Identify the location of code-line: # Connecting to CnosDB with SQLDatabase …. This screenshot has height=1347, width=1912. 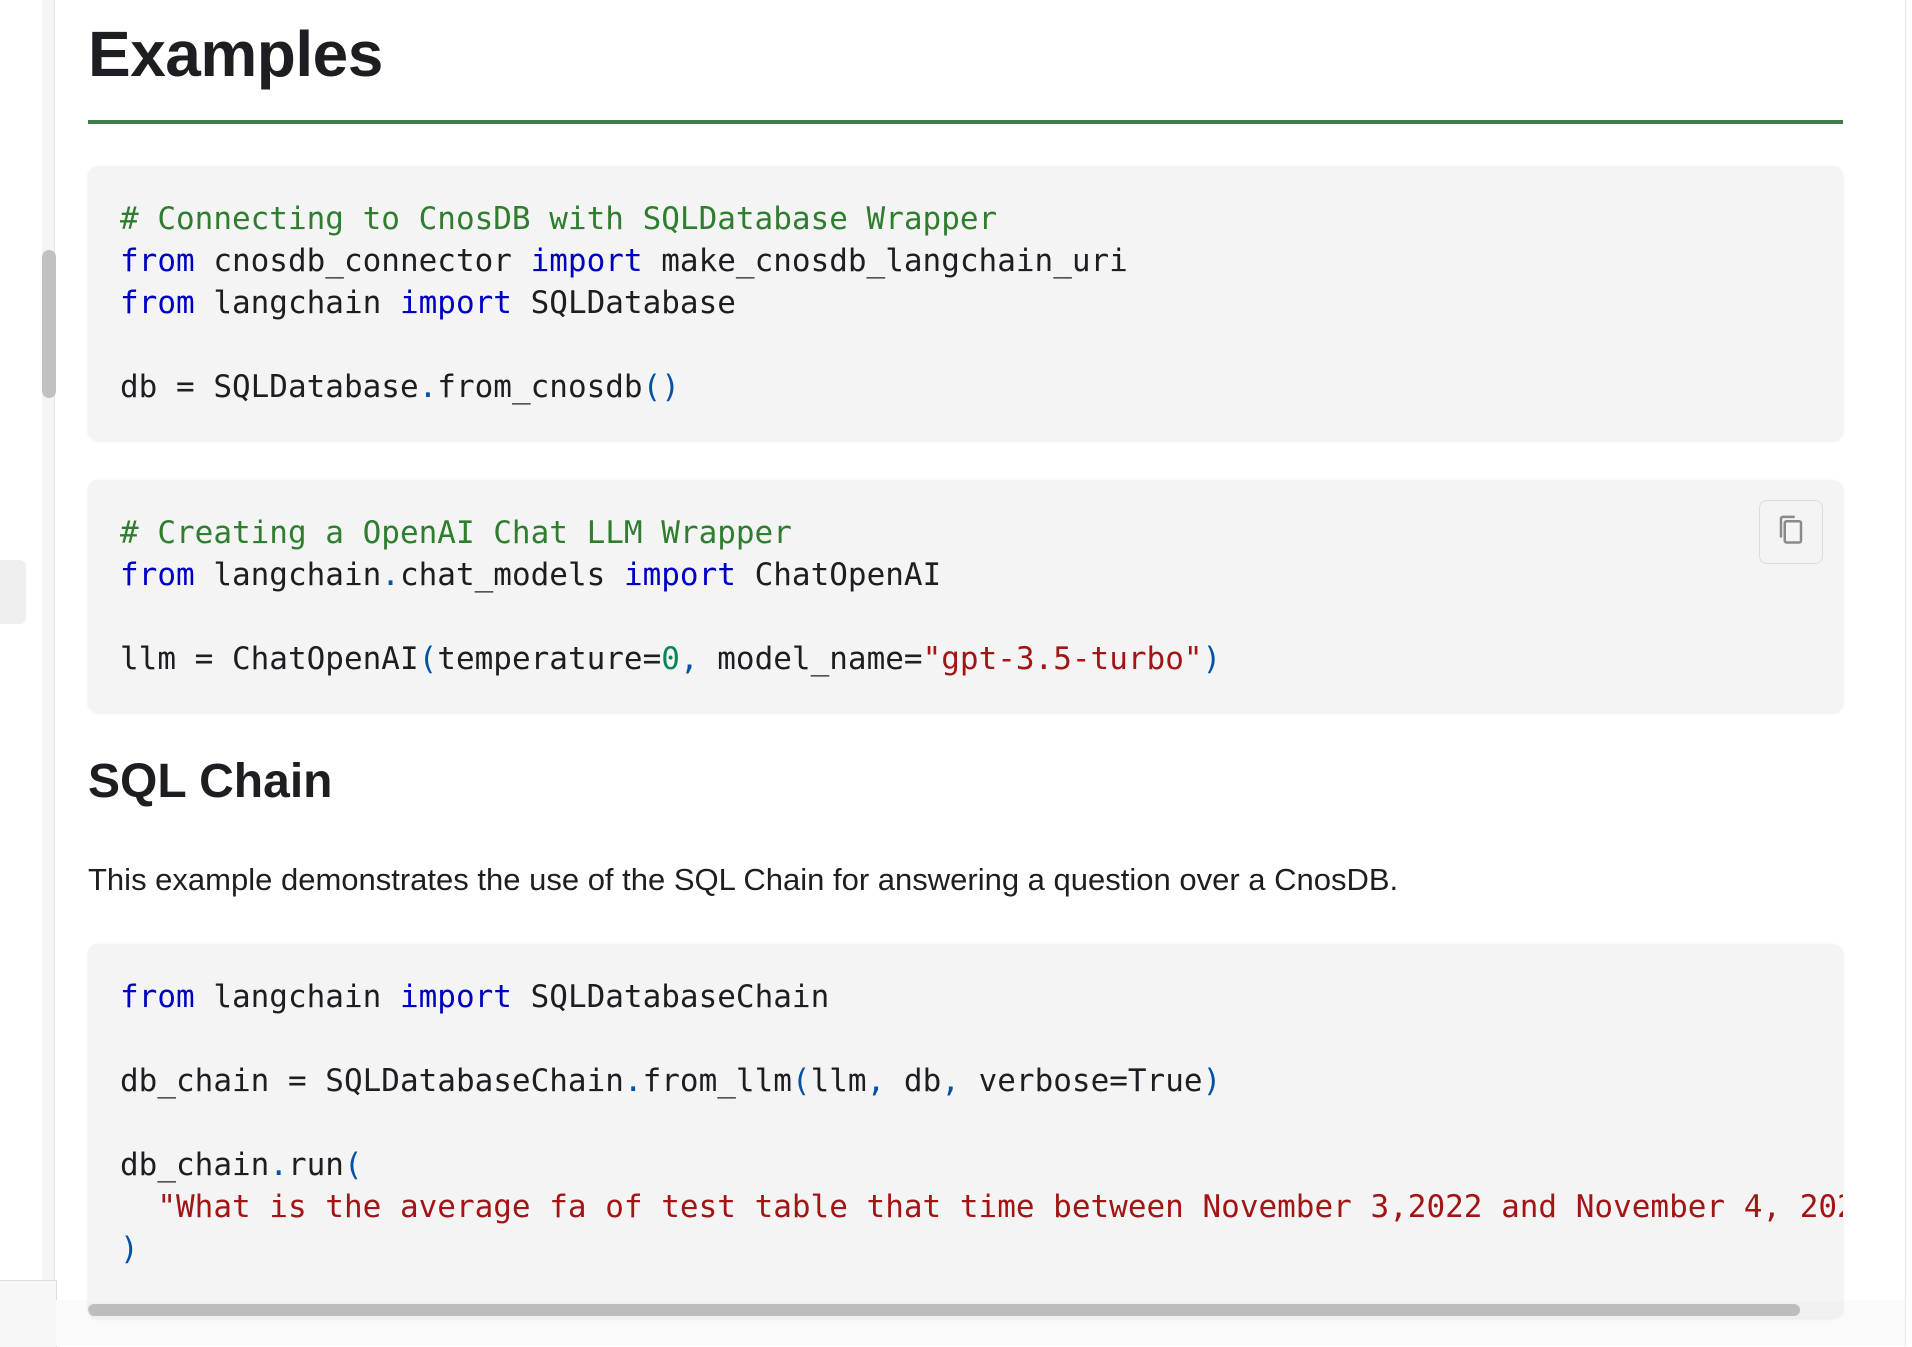
(558, 219).